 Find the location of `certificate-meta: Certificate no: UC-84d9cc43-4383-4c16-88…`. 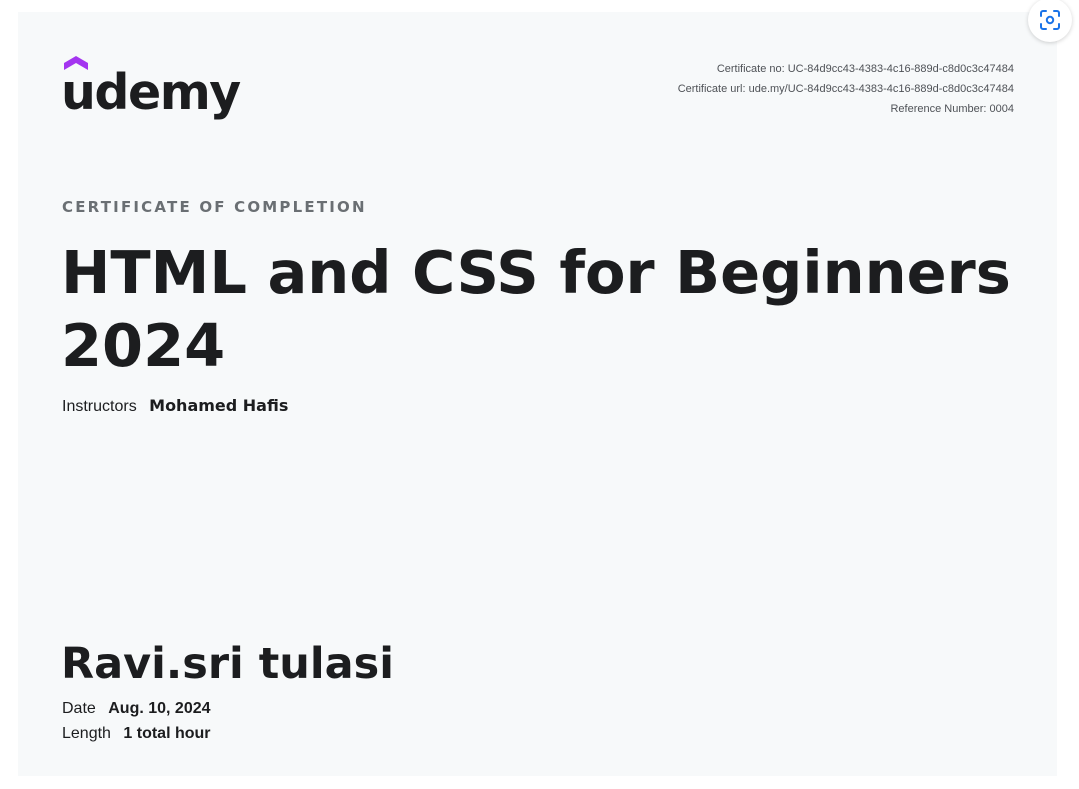

certificate-meta: Certificate no: UC-84d9cc43-4383-4c16-88… is located at coordinates (846, 89).